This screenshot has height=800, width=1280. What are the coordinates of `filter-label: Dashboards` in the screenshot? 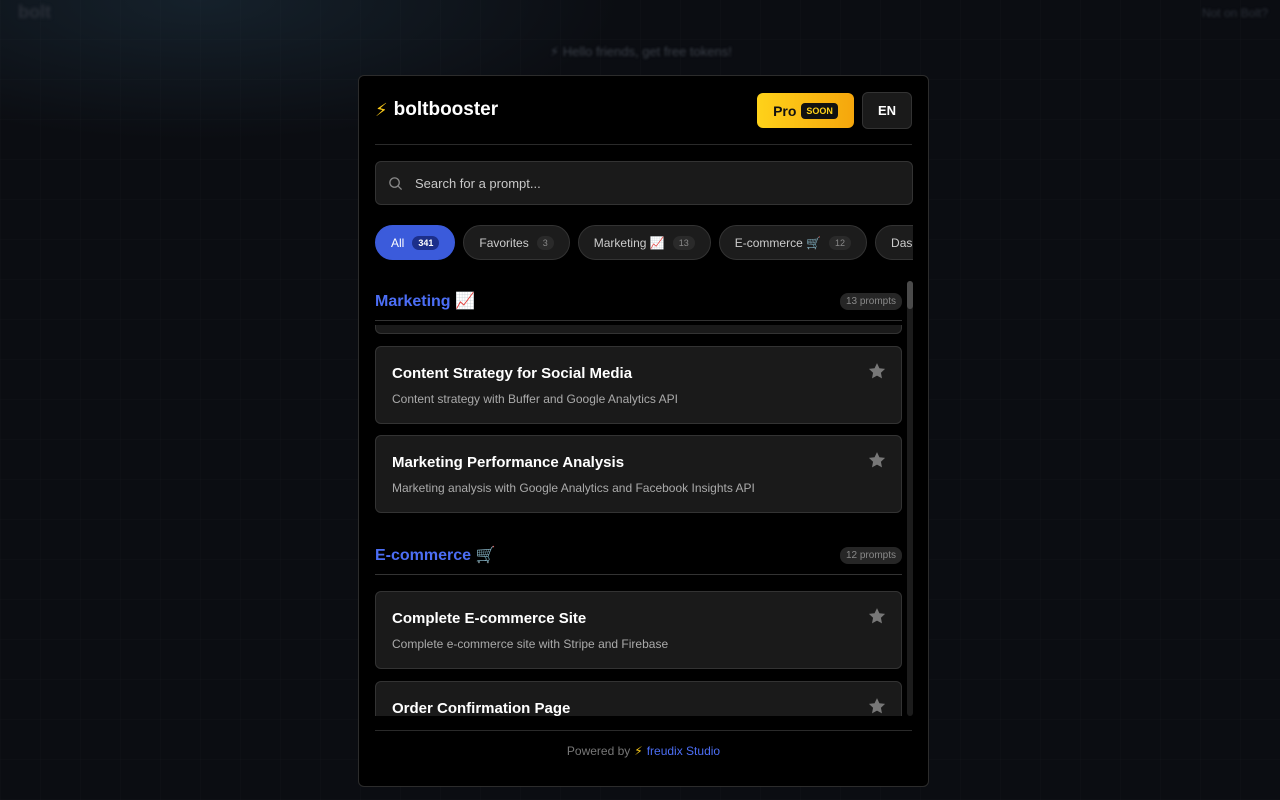 It's located at (902, 242).